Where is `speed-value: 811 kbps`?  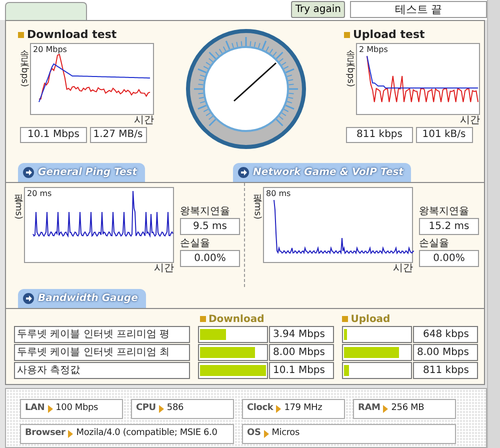 speed-value: 811 kbps is located at coordinates (445, 370).